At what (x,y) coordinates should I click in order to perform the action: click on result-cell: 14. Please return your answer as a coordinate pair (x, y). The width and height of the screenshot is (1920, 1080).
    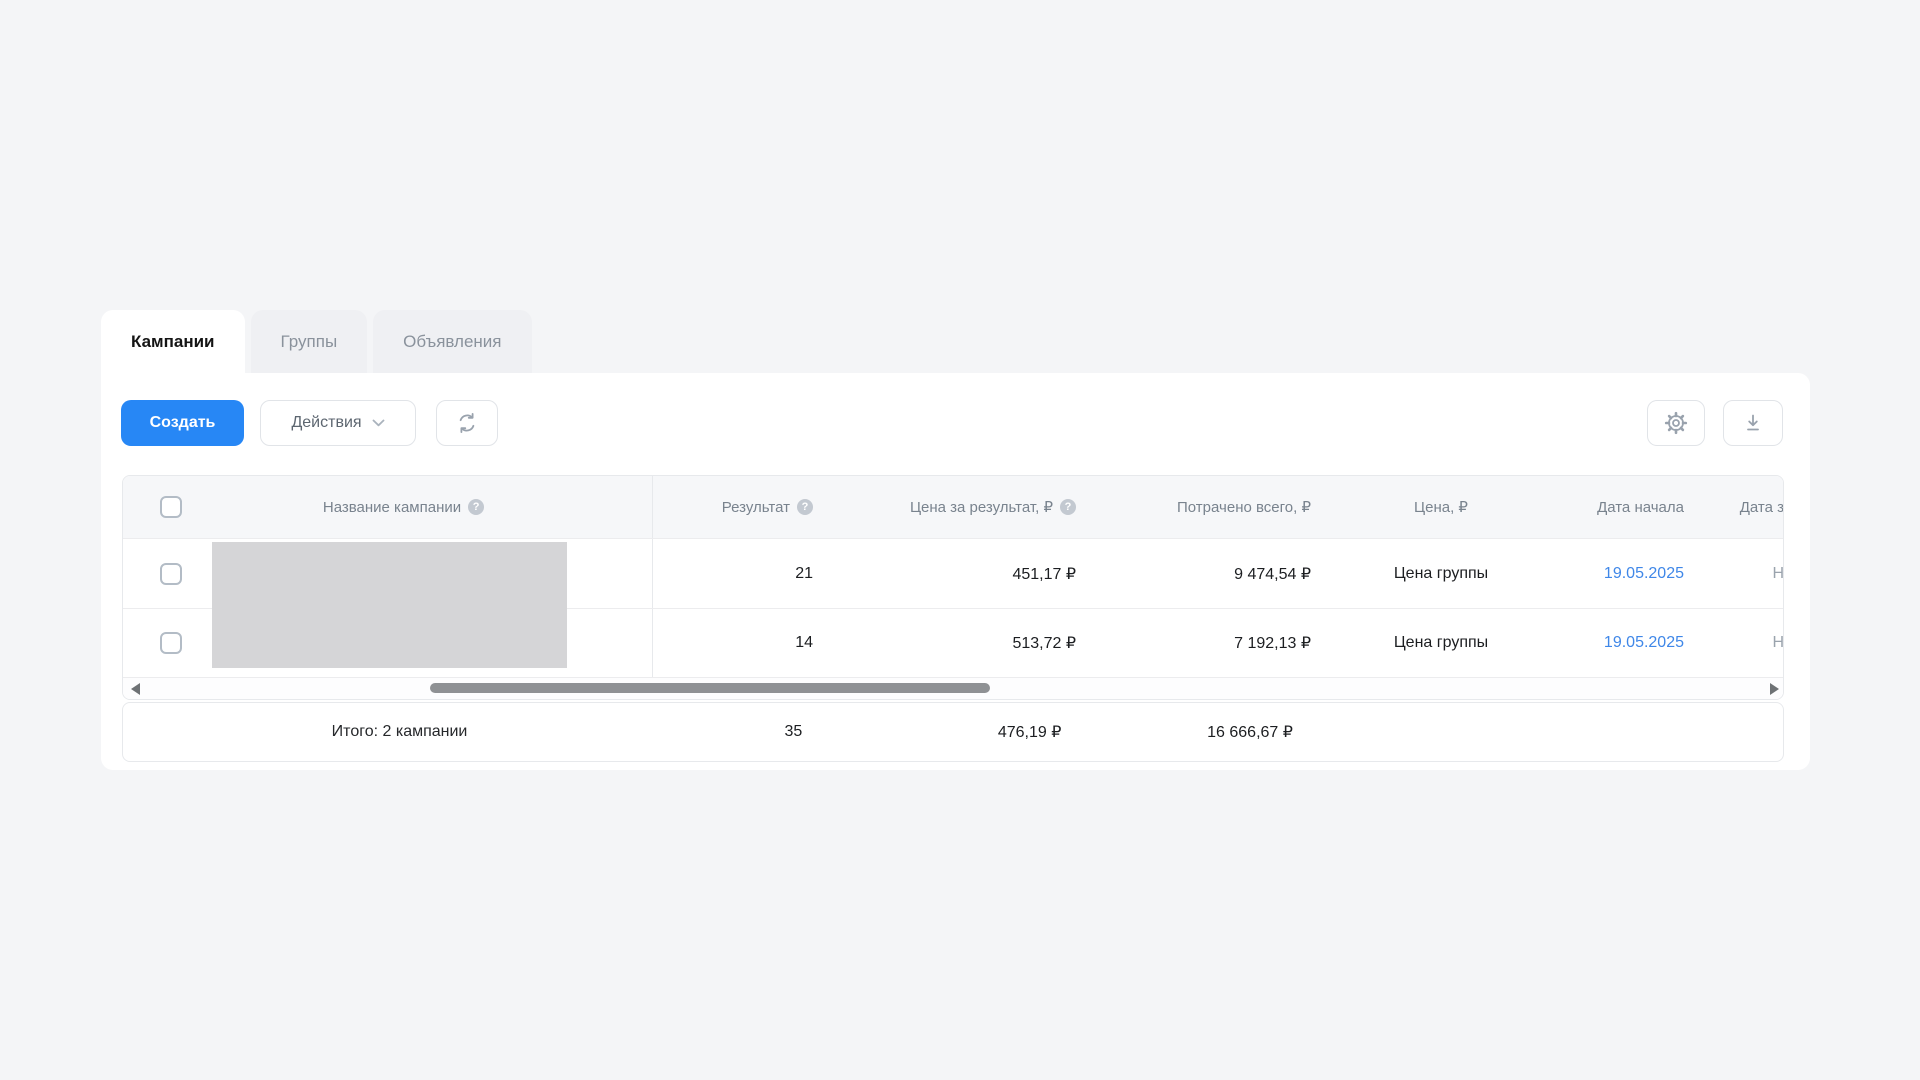
    Looking at the image, I should click on (804, 642).